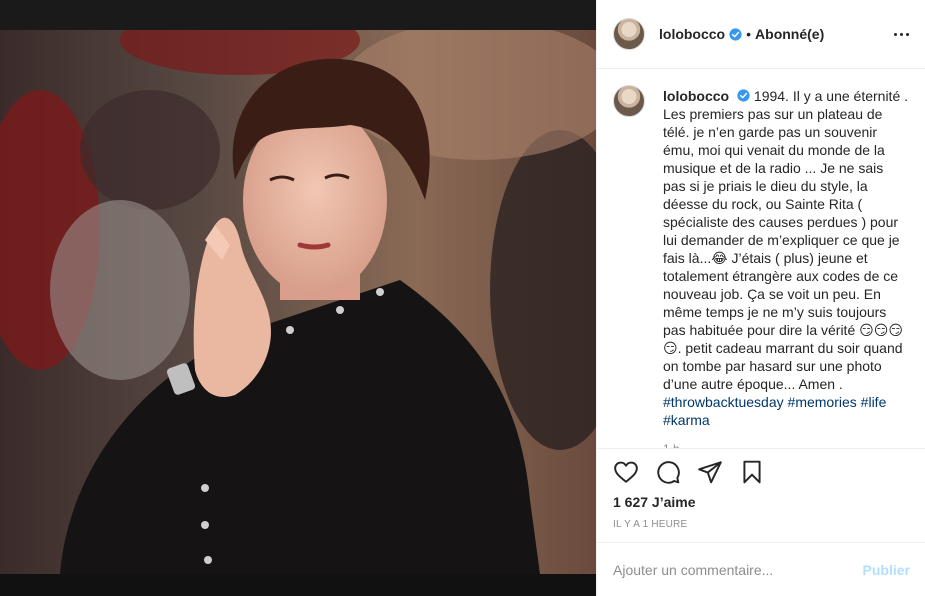 The width and height of the screenshot is (925, 596). I want to click on publish-button: Publier, so click(886, 570).